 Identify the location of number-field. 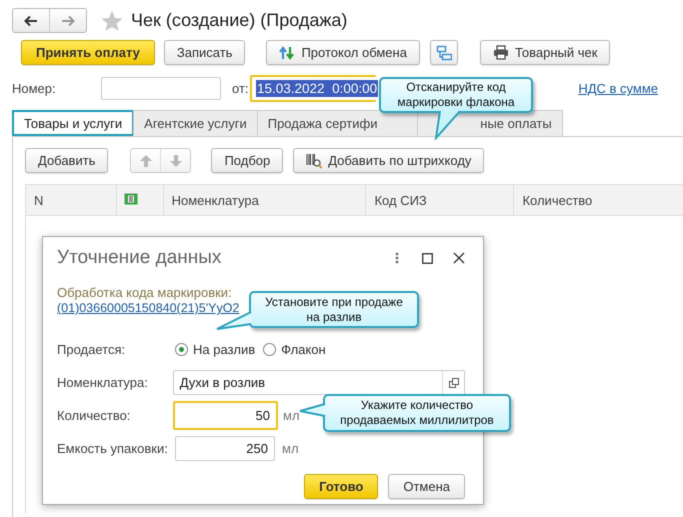
(161, 88).